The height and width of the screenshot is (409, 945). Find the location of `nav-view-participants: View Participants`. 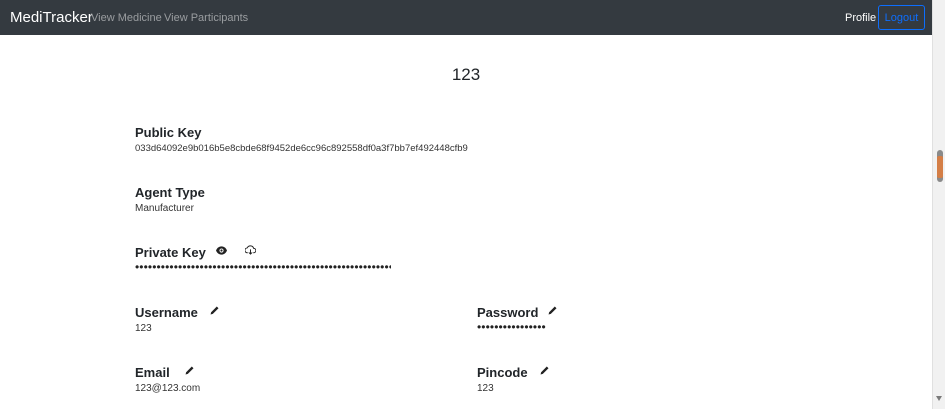

nav-view-participants: View Participants is located at coordinates (206, 18).